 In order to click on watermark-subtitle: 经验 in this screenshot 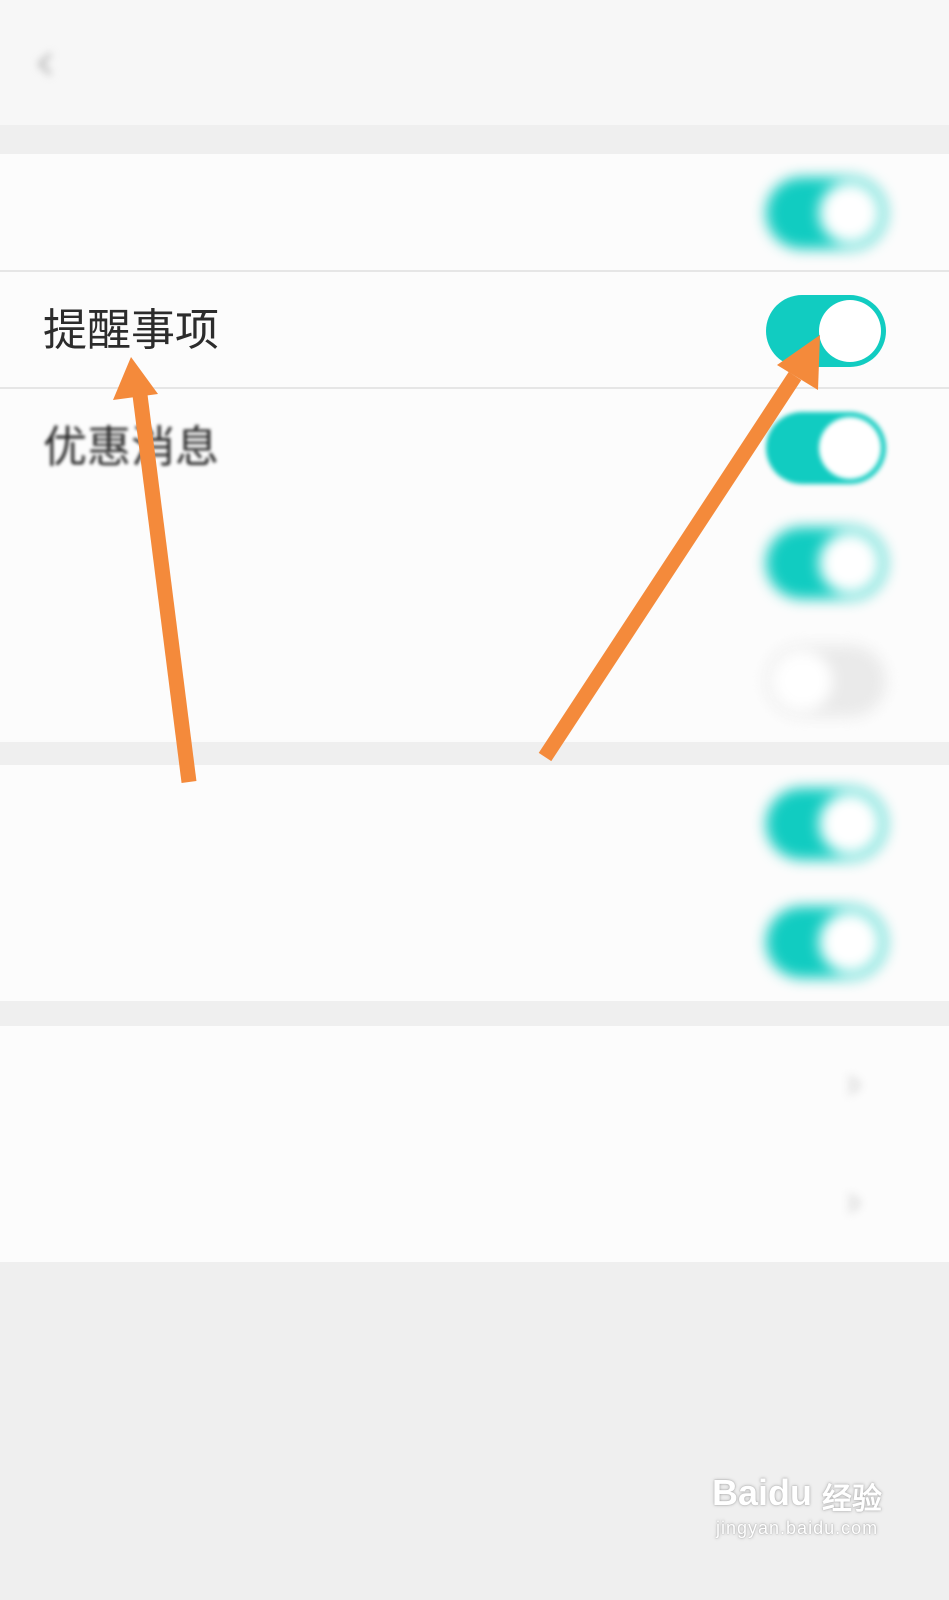, I will do `click(852, 1499)`.